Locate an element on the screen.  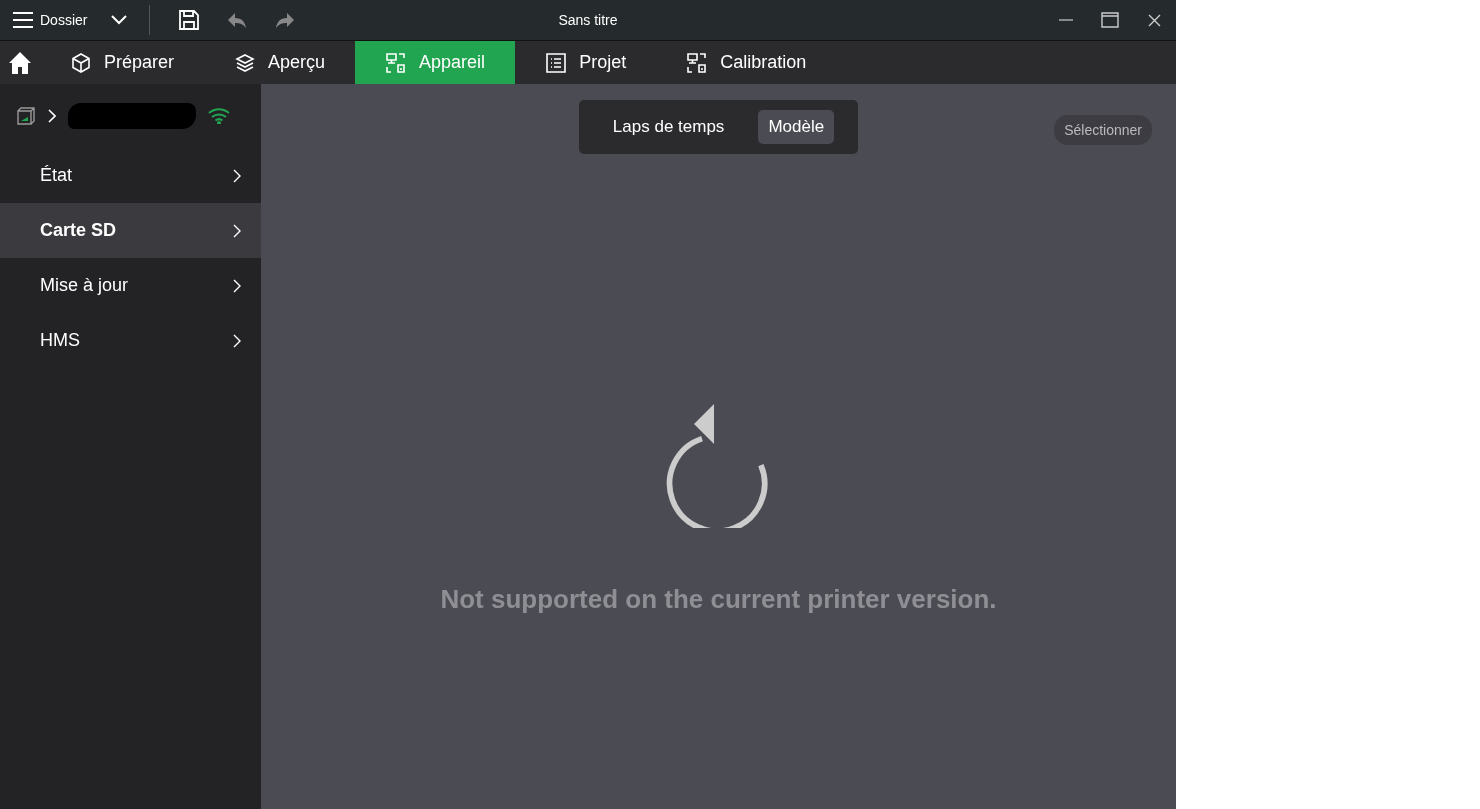
layers-icon is located at coordinates (245, 62).